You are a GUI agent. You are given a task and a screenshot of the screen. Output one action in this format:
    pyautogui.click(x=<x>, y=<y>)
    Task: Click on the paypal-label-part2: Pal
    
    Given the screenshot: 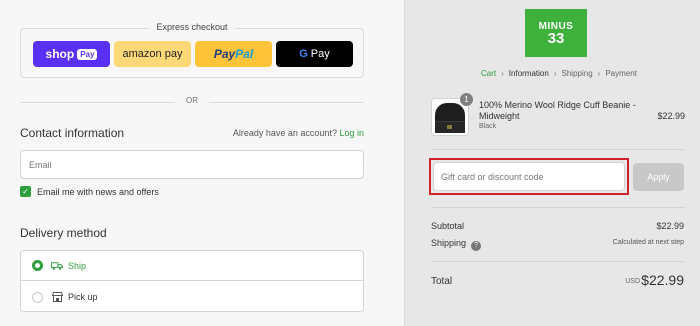 What is the action you would take?
    pyautogui.click(x=244, y=54)
    